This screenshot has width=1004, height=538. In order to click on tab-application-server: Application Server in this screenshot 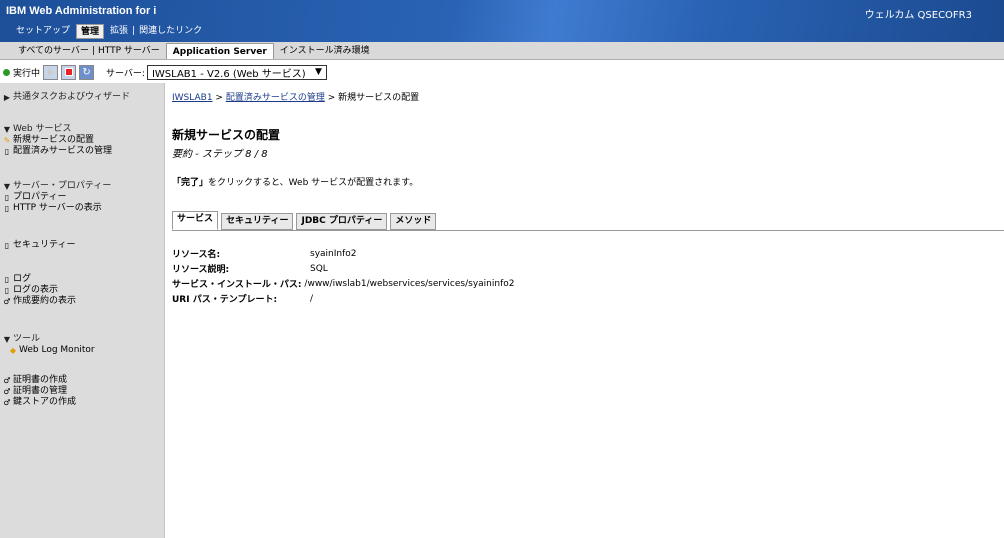, I will do `click(219, 50)`.